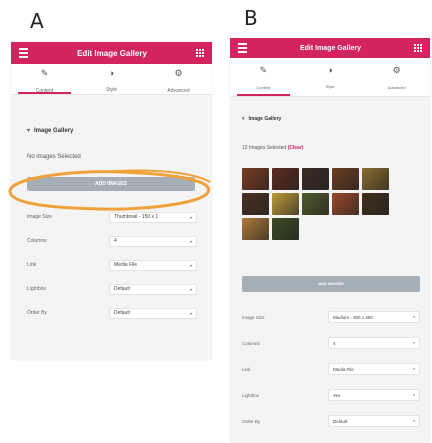  Describe the element at coordinates (337, 395) in the screenshot. I see `select-value: Yes` at that location.